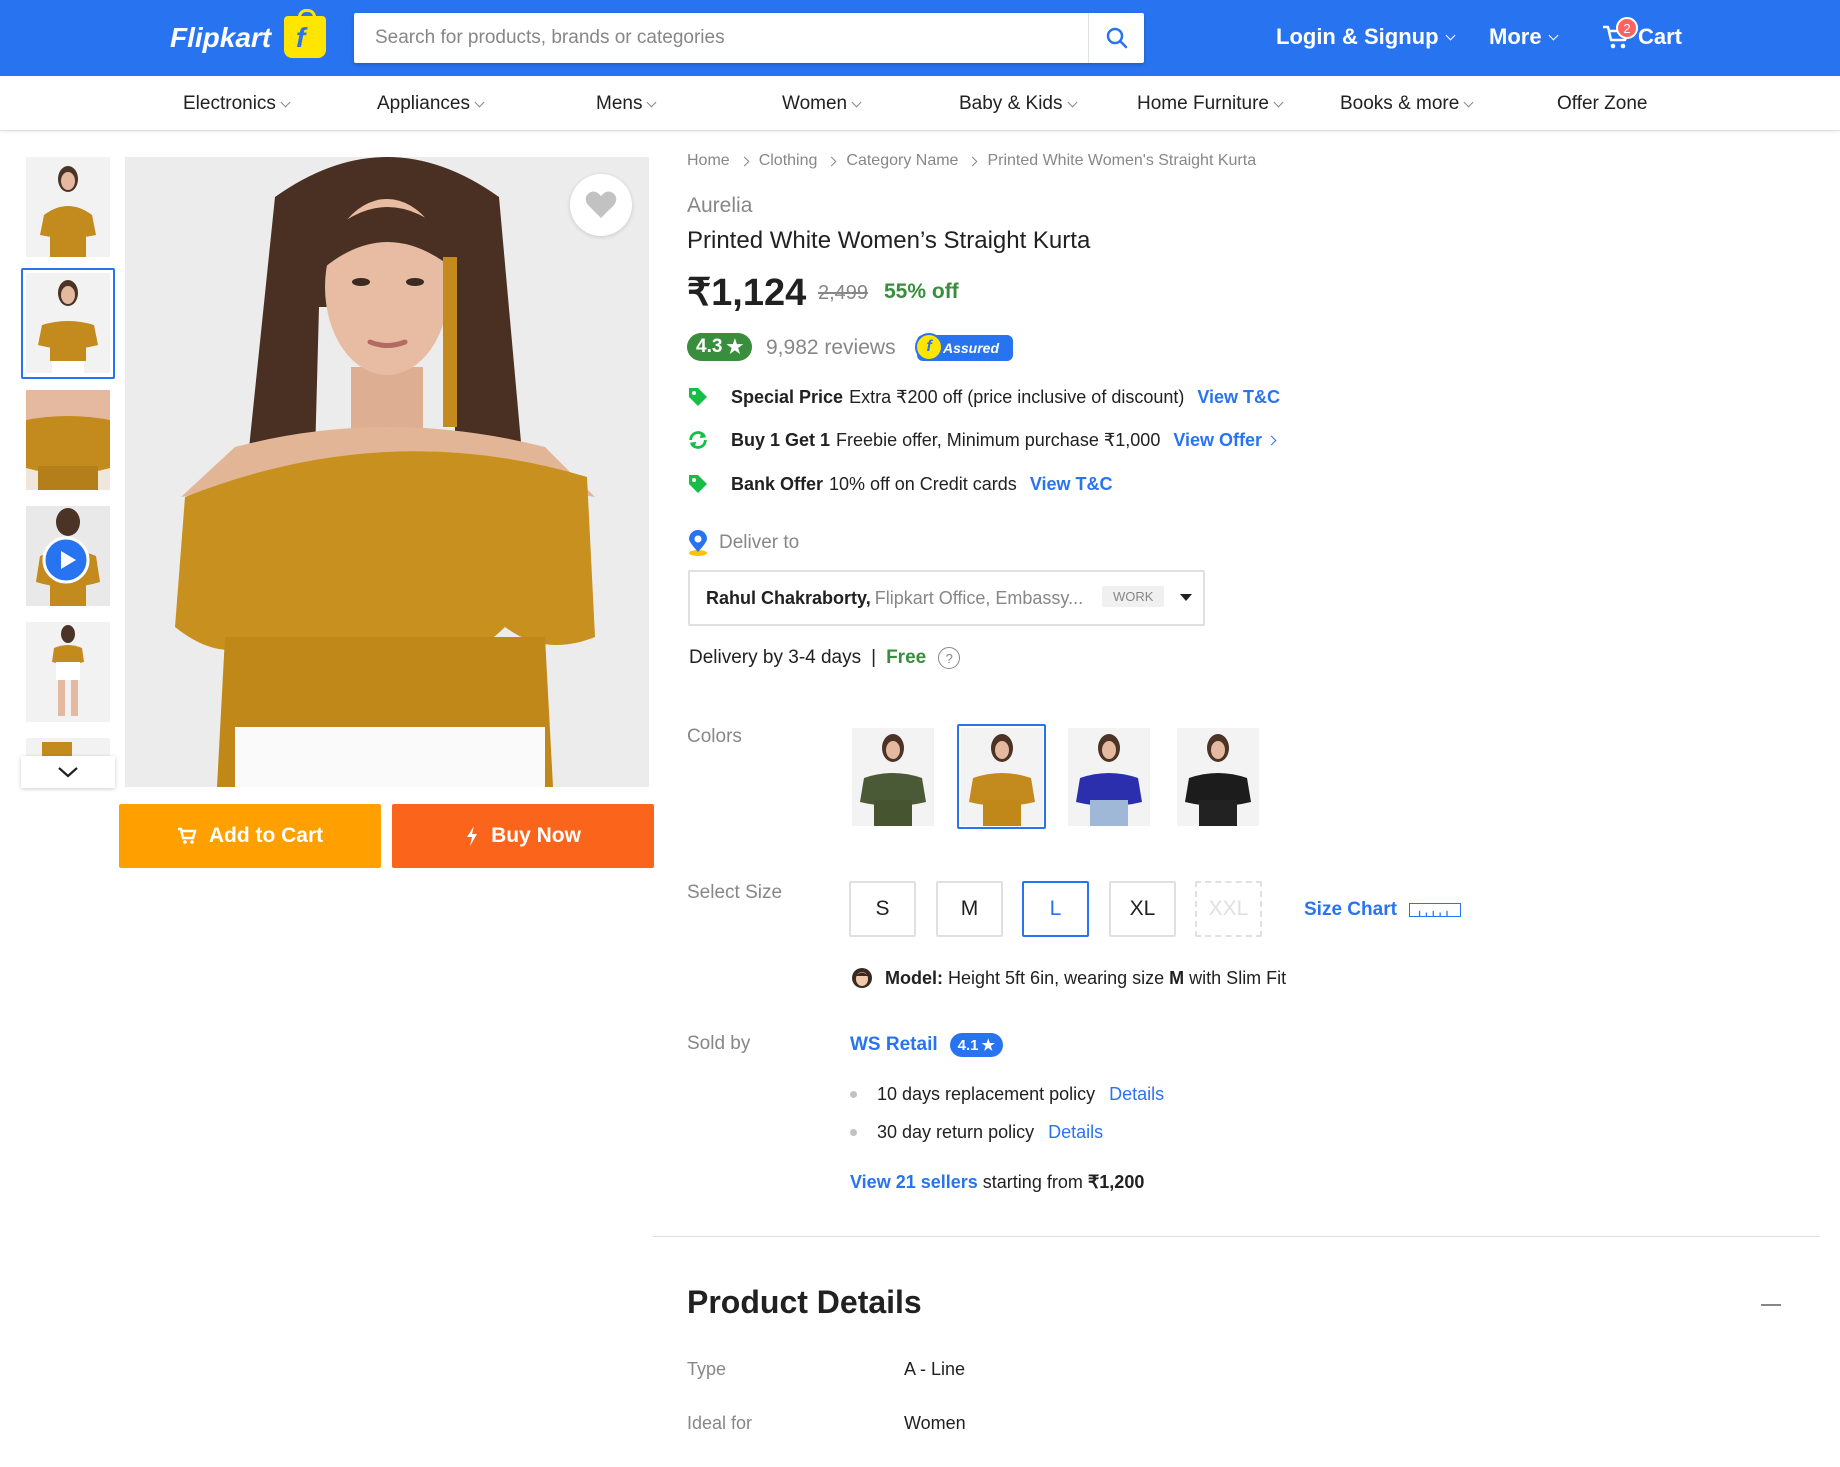 The image size is (1840, 1467). I want to click on nav-item-offer-zone: Offer Zone, so click(1602, 104).